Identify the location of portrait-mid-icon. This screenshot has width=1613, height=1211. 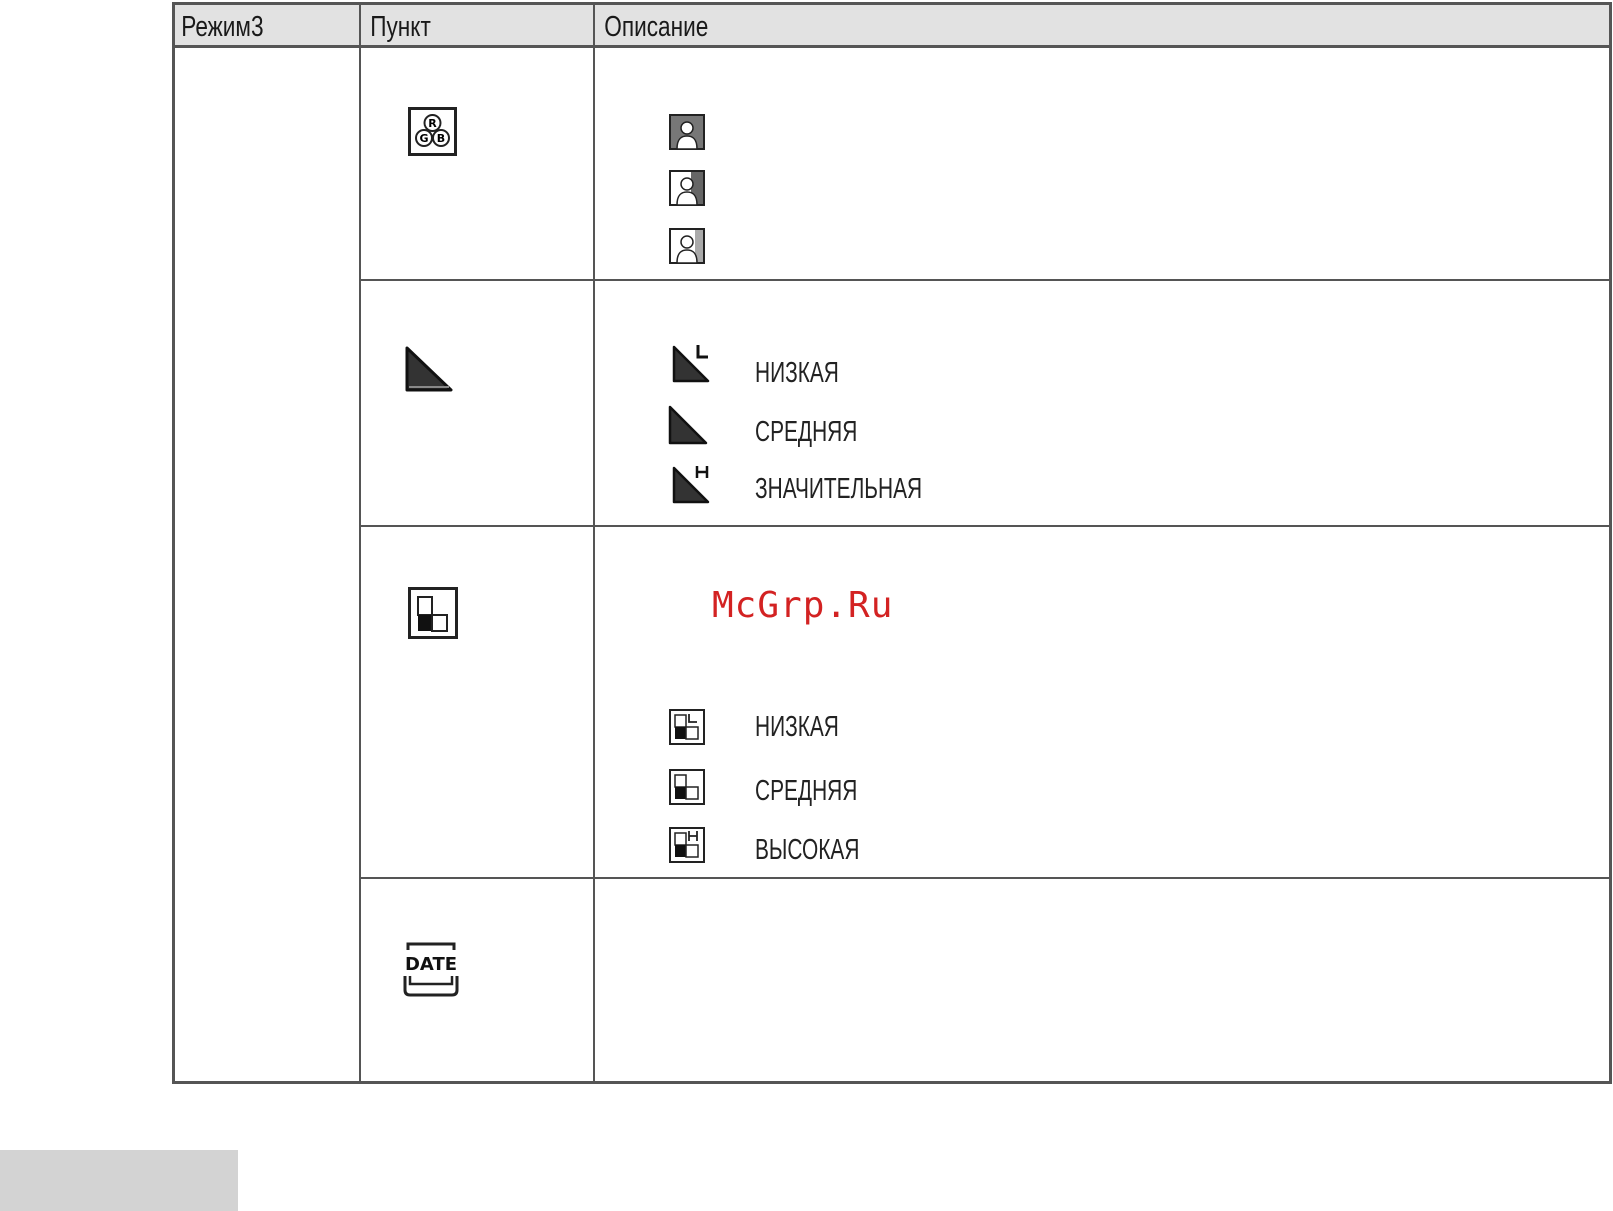
(687, 188).